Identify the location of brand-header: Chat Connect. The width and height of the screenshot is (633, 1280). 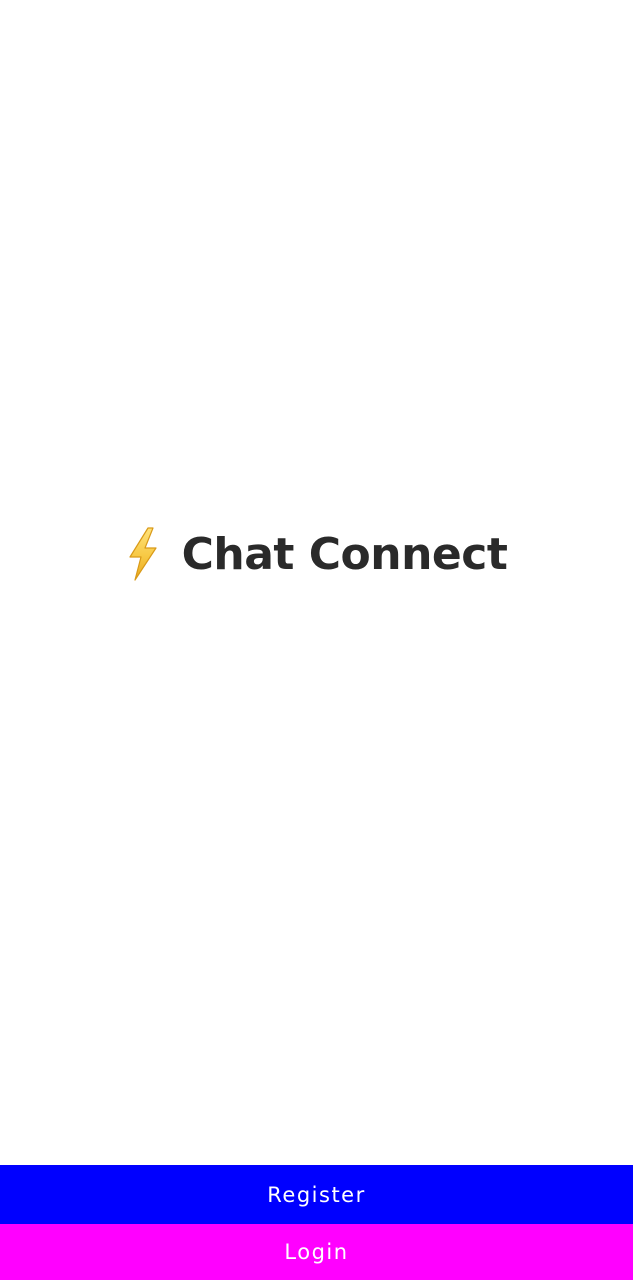
(316, 554).